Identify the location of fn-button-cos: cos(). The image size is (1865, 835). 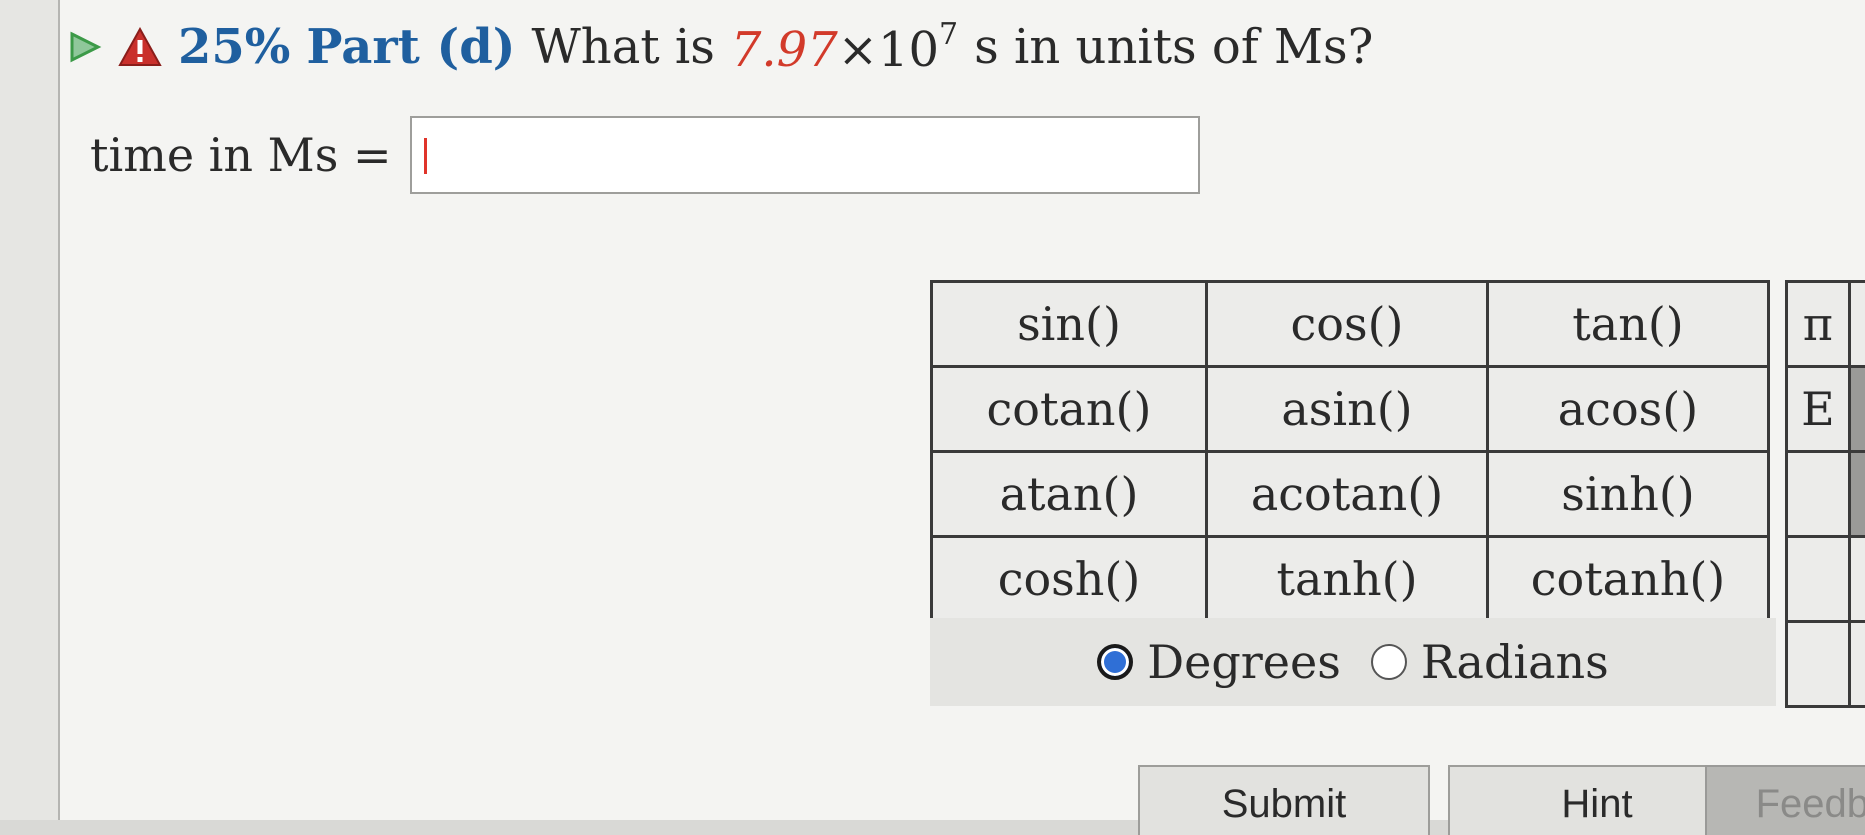
(1347, 324).